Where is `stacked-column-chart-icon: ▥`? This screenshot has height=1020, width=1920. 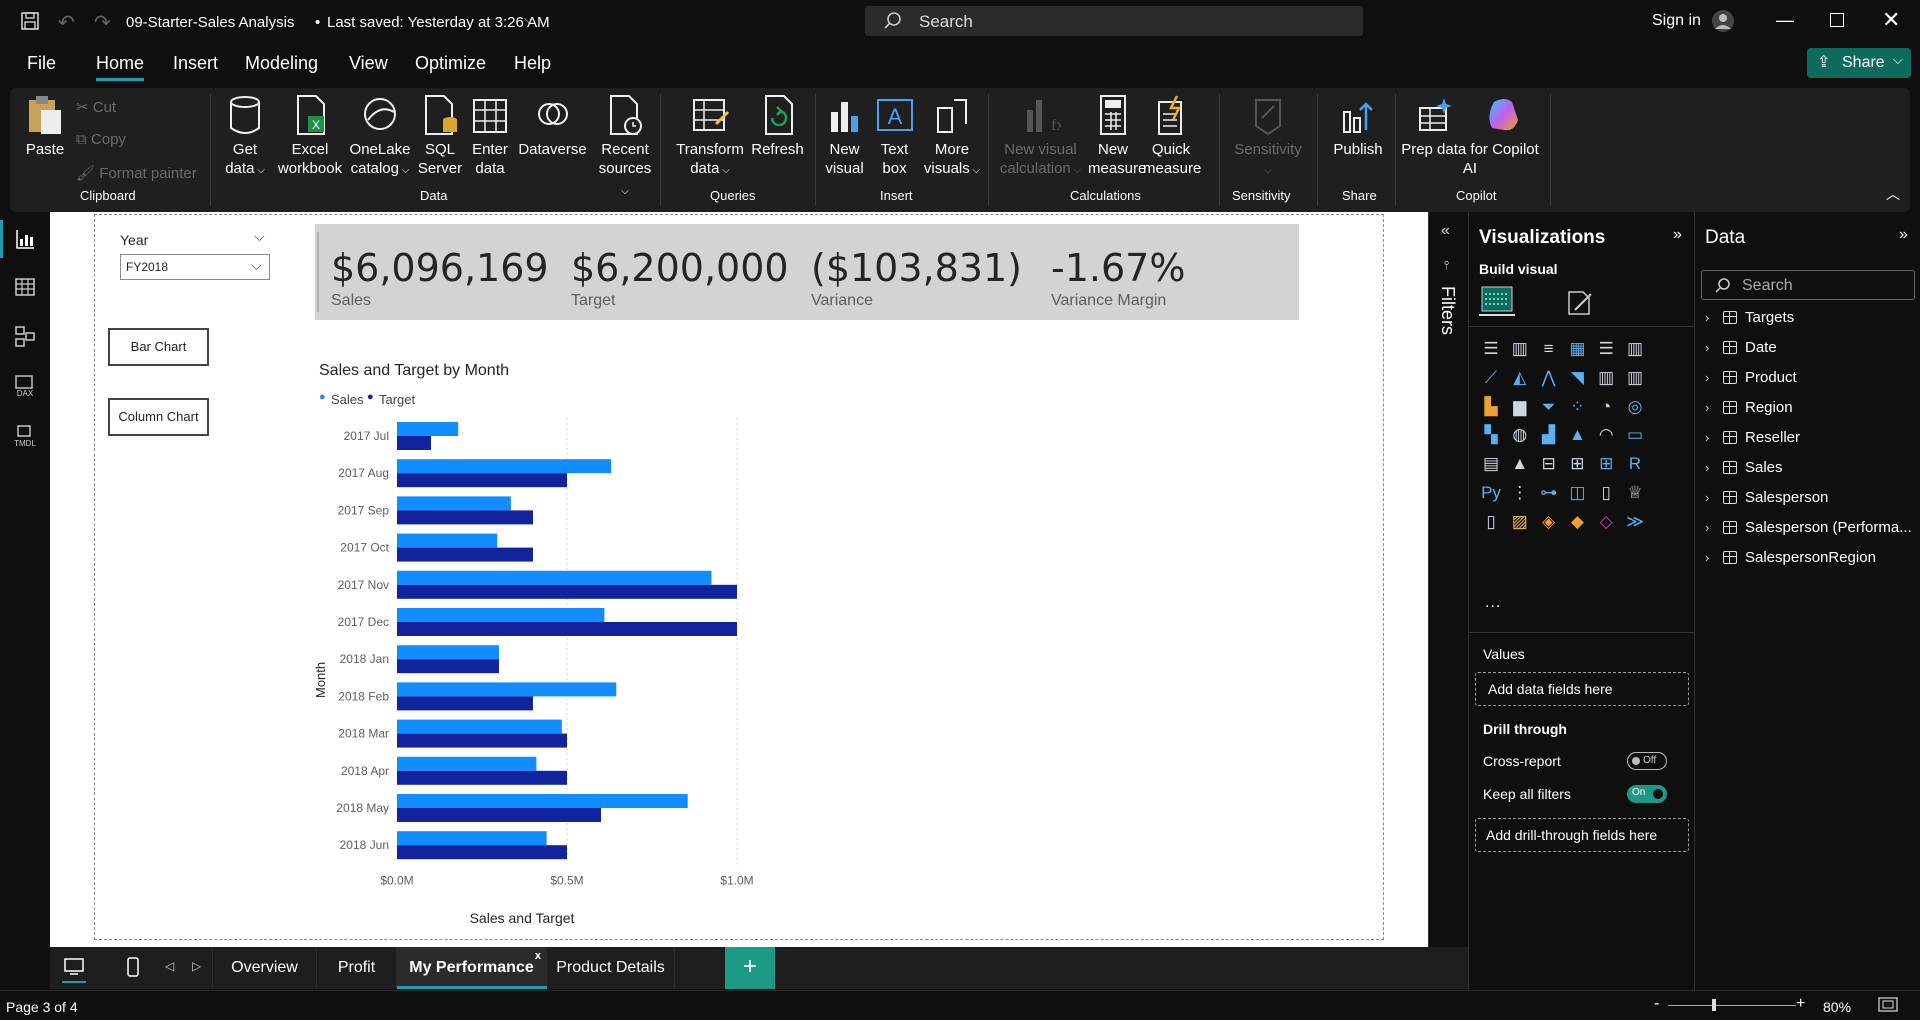
stacked-column-chart-icon: ▥ is located at coordinates (1520, 349).